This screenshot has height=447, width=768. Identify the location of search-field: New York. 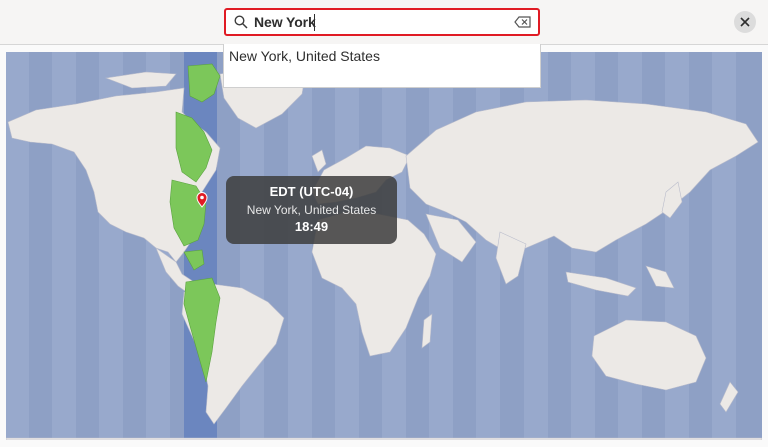
(382, 22).